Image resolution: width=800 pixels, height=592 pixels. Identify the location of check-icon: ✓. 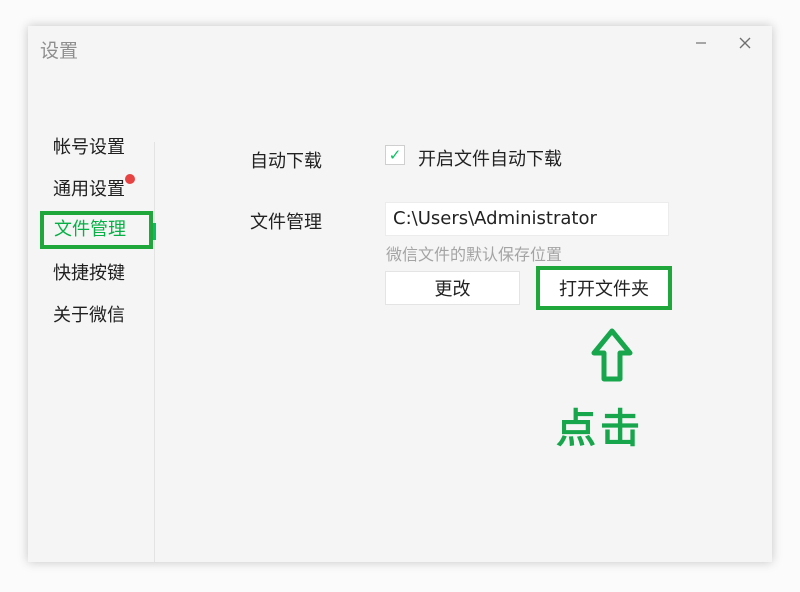
(395, 155).